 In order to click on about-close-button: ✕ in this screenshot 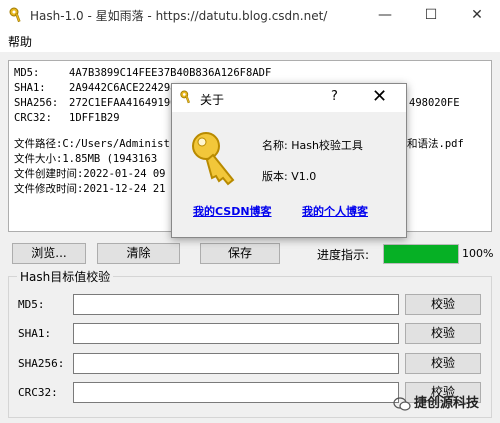, I will do `click(379, 96)`.